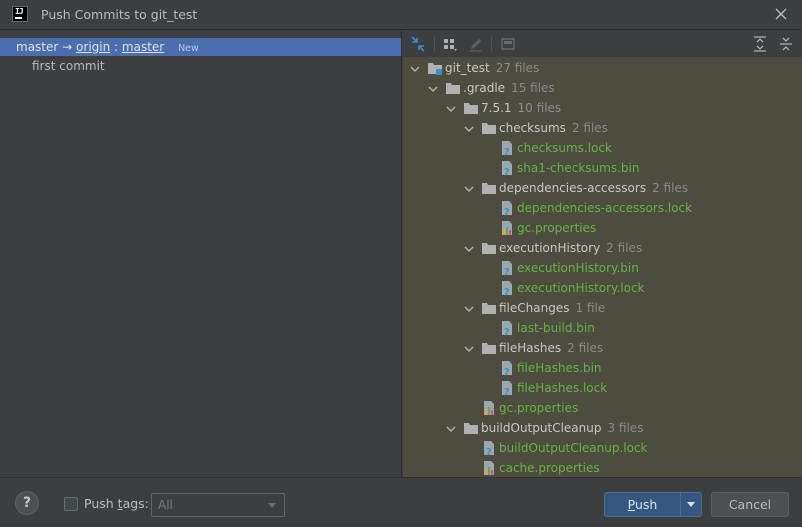 This screenshot has width=802, height=527. I want to click on push-tags-select: All, so click(218, 505).